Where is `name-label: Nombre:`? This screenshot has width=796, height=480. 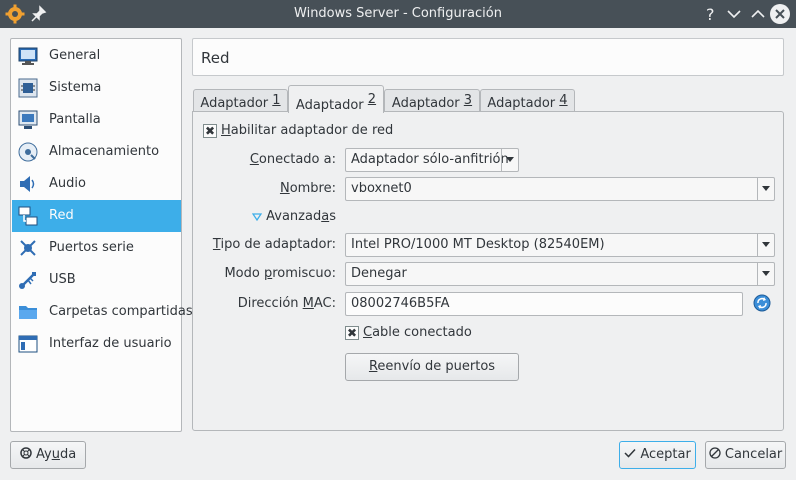
name-label: Nombre: is located at coordinates (307, 188).